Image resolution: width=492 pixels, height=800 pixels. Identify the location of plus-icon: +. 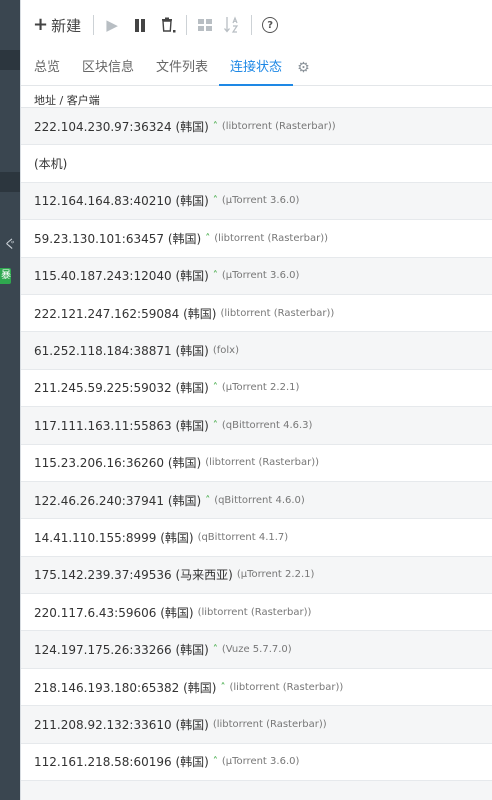
(41, 24).